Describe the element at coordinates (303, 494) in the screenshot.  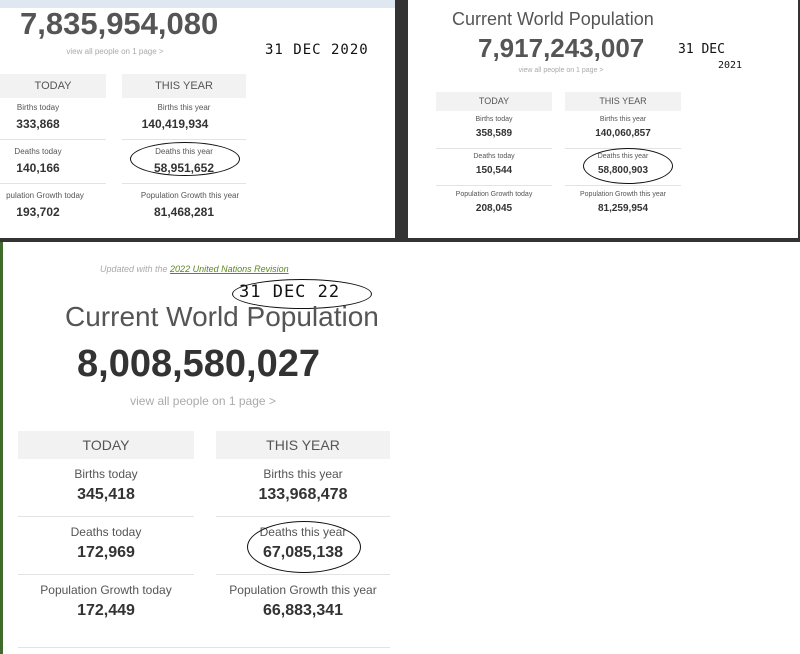
I see `births-year-value: 133,968,478` at that location.